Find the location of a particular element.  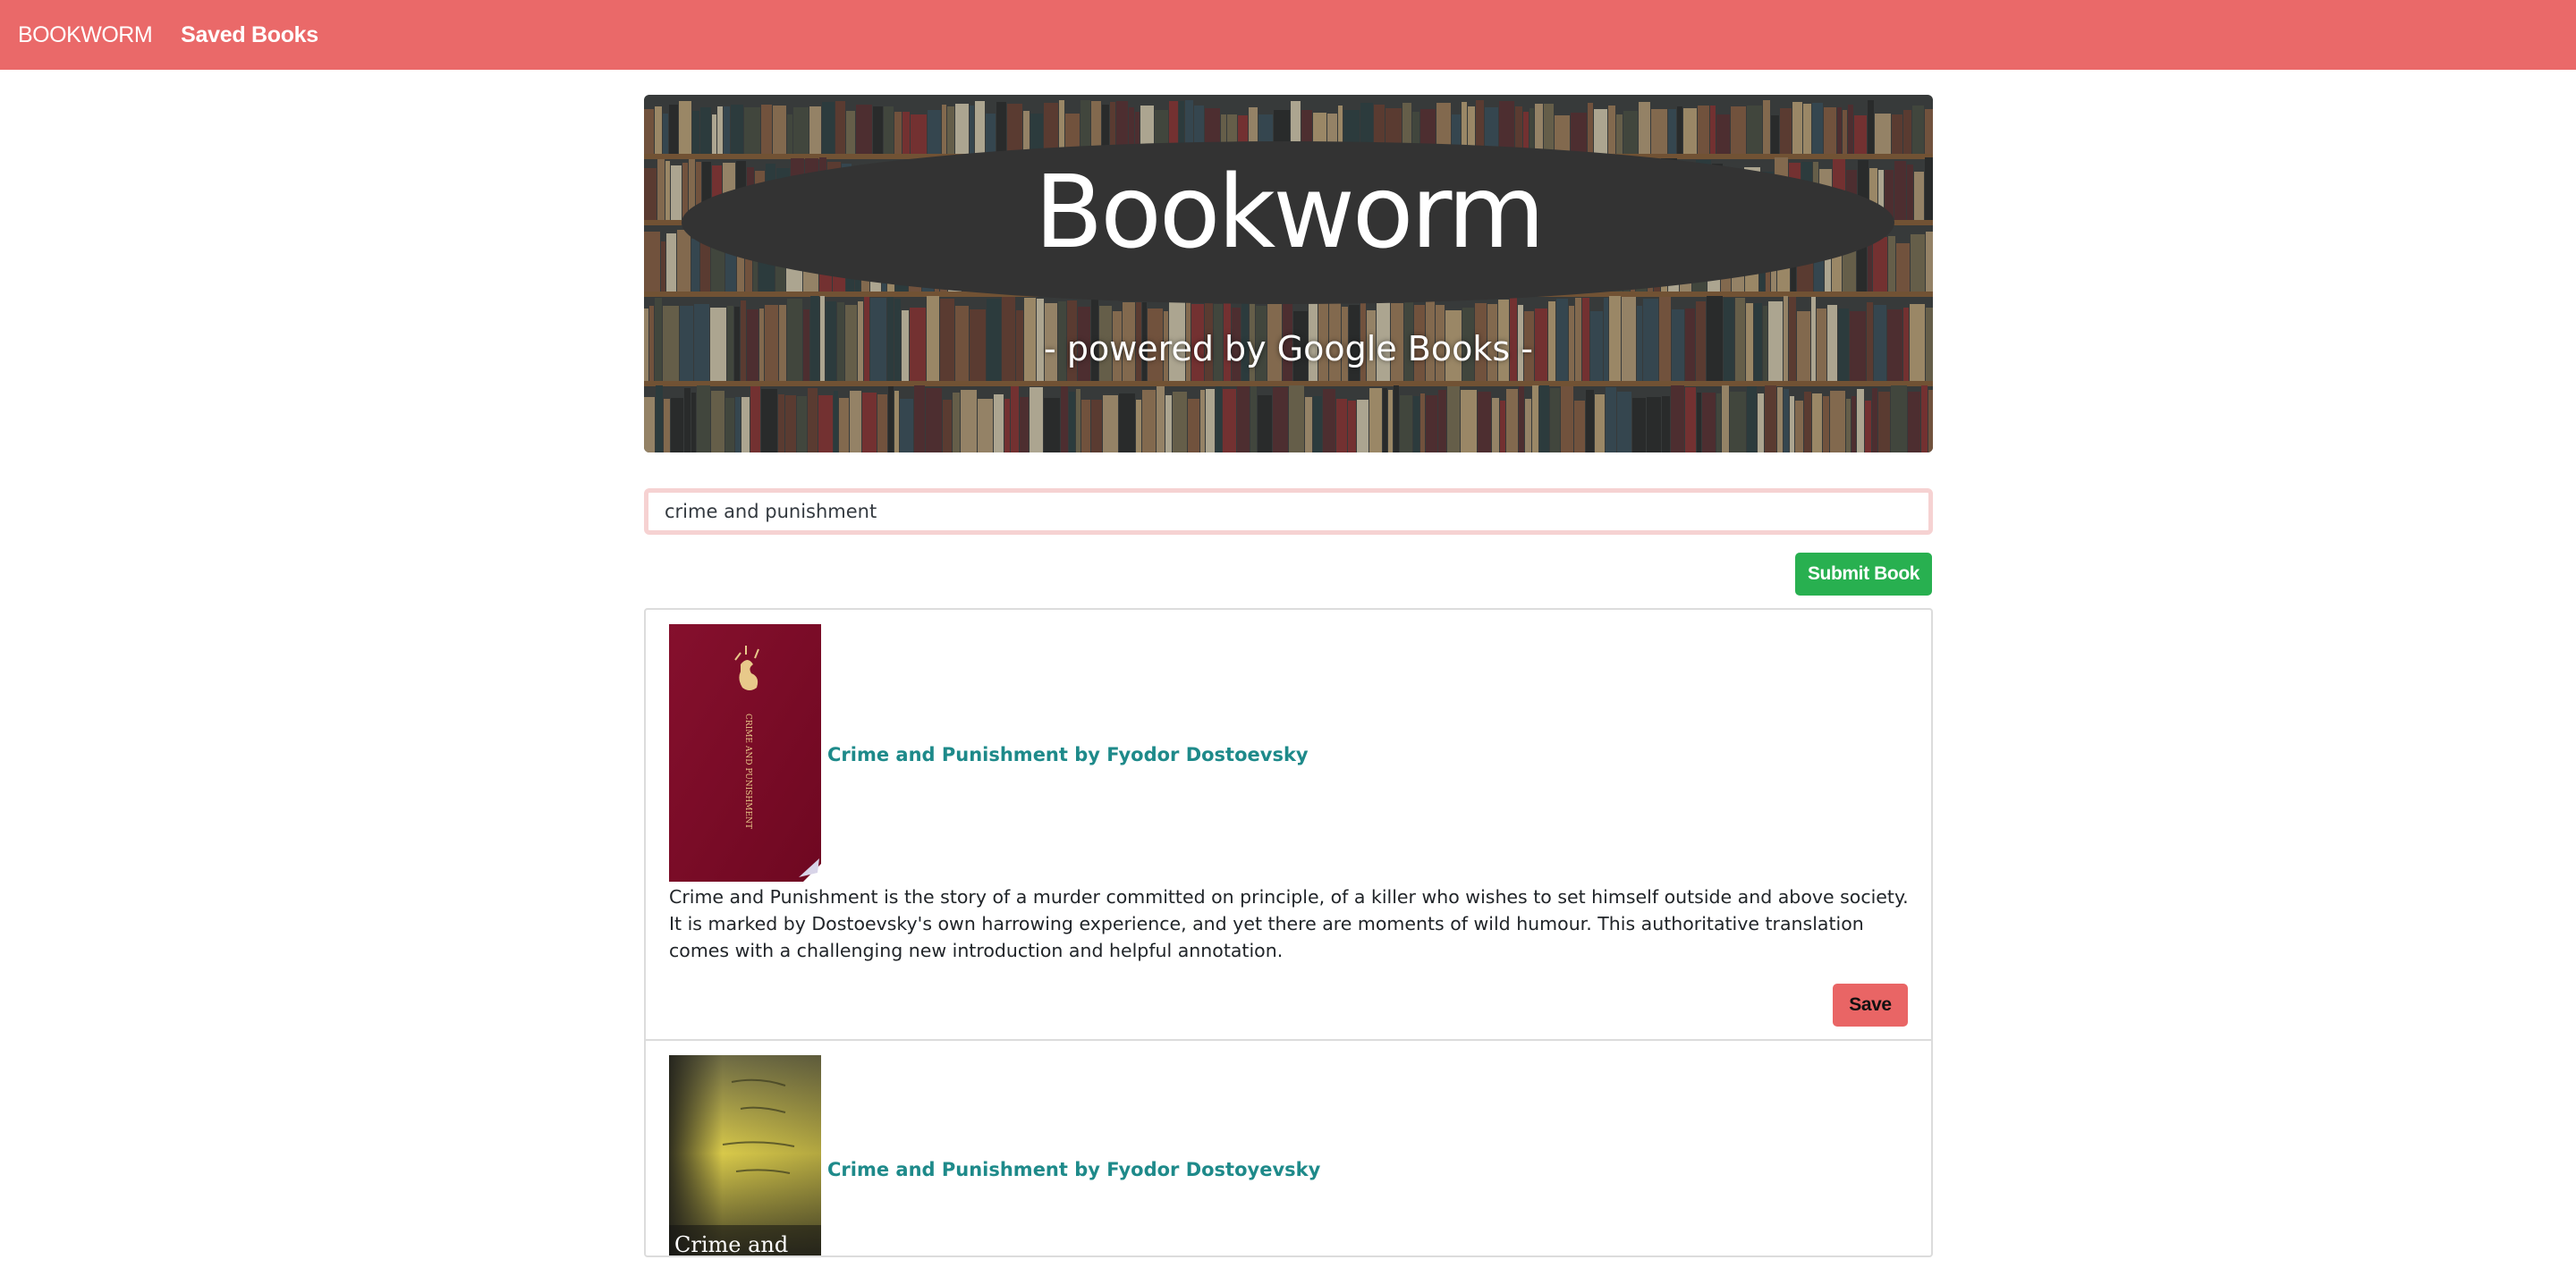

top-navbar: BOOKWORM Saved Books is located at coordinates (1288, 35).